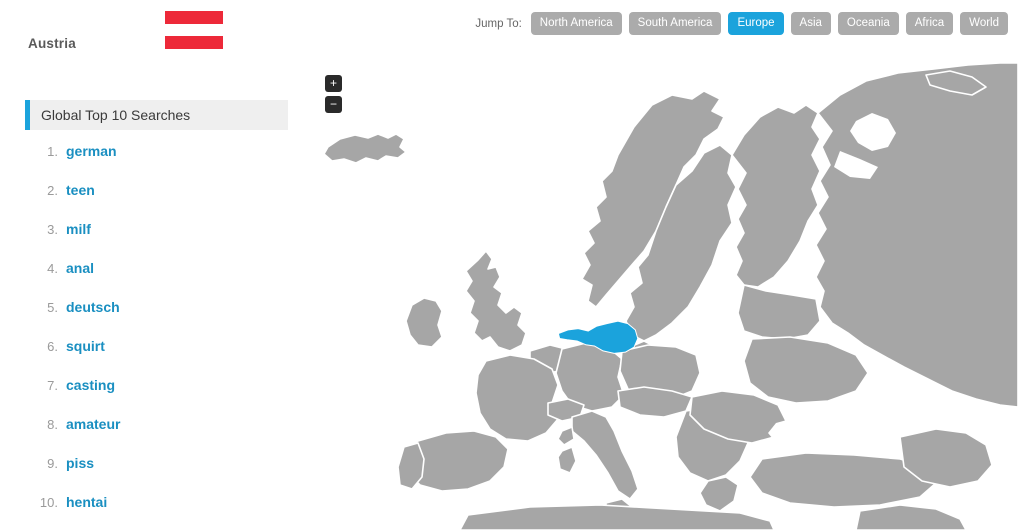 This screenshot has height=530, width=1018. What do you see at coordinates (52, 151) in the screenshot?
I see `rank-number: 1.` at bounding box center [52, 151].